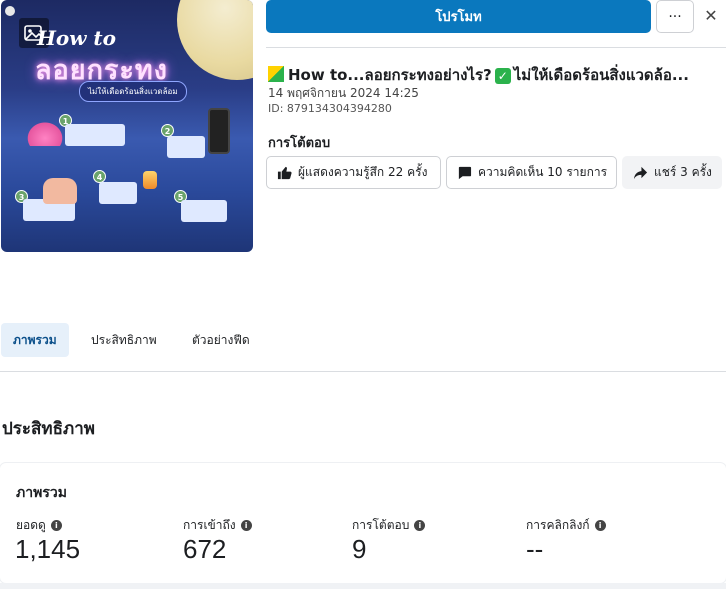 The width and height of the screenshot is (726, 589). What do you see at coordinates (558, 525) in the screenshot?
I see `metric-label-text: การคลิกลิงก์` at bounding box center [558, 525].